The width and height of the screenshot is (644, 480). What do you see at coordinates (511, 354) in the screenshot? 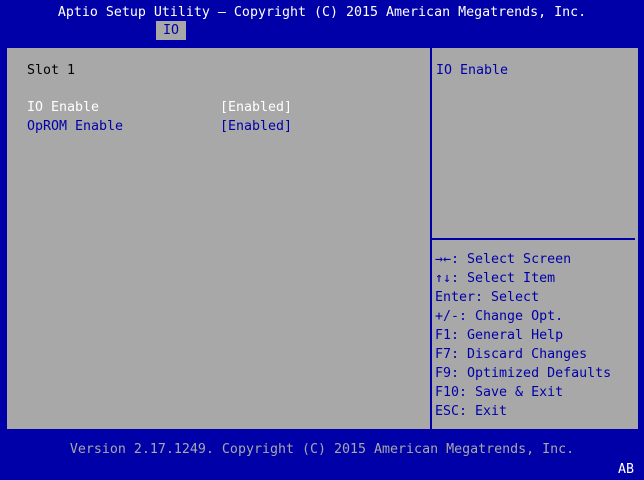
I see `help-key-f7: F7: Discard Changes` at bounding box center [511, 354].